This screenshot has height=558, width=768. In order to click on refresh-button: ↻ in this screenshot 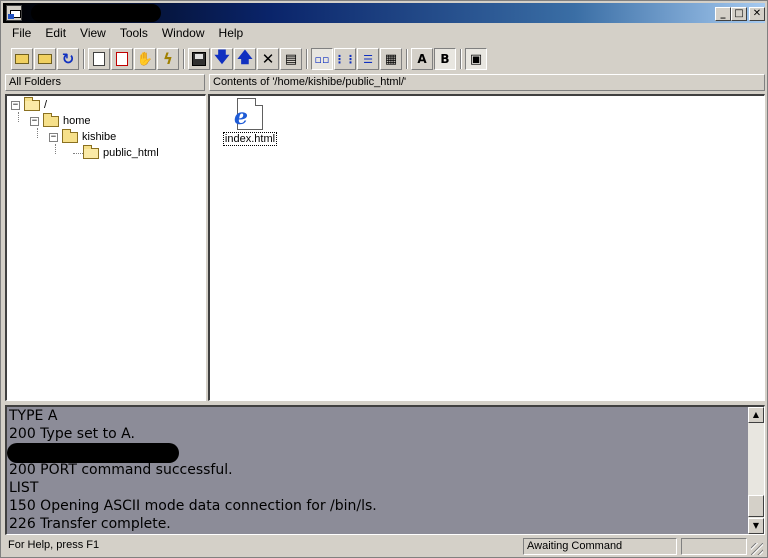, I will do `click(68, 59)`.